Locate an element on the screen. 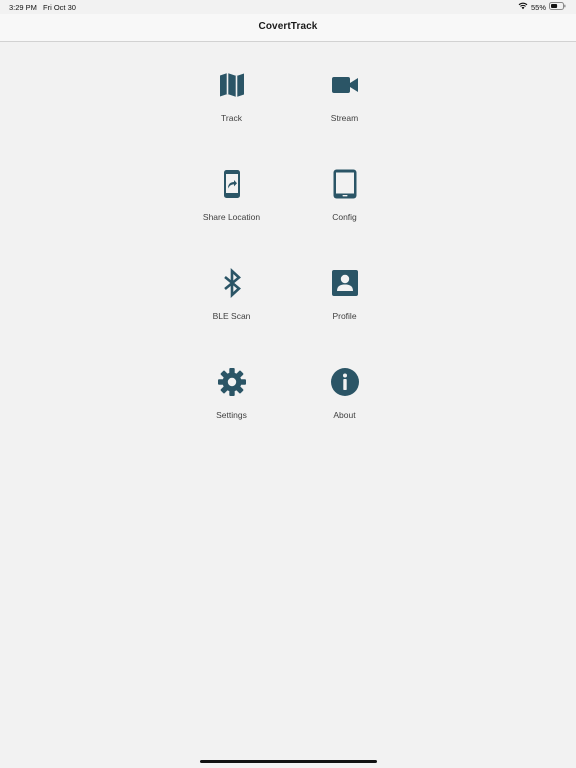  menu-item-label: Share Location is located at coordinates (231, 217).